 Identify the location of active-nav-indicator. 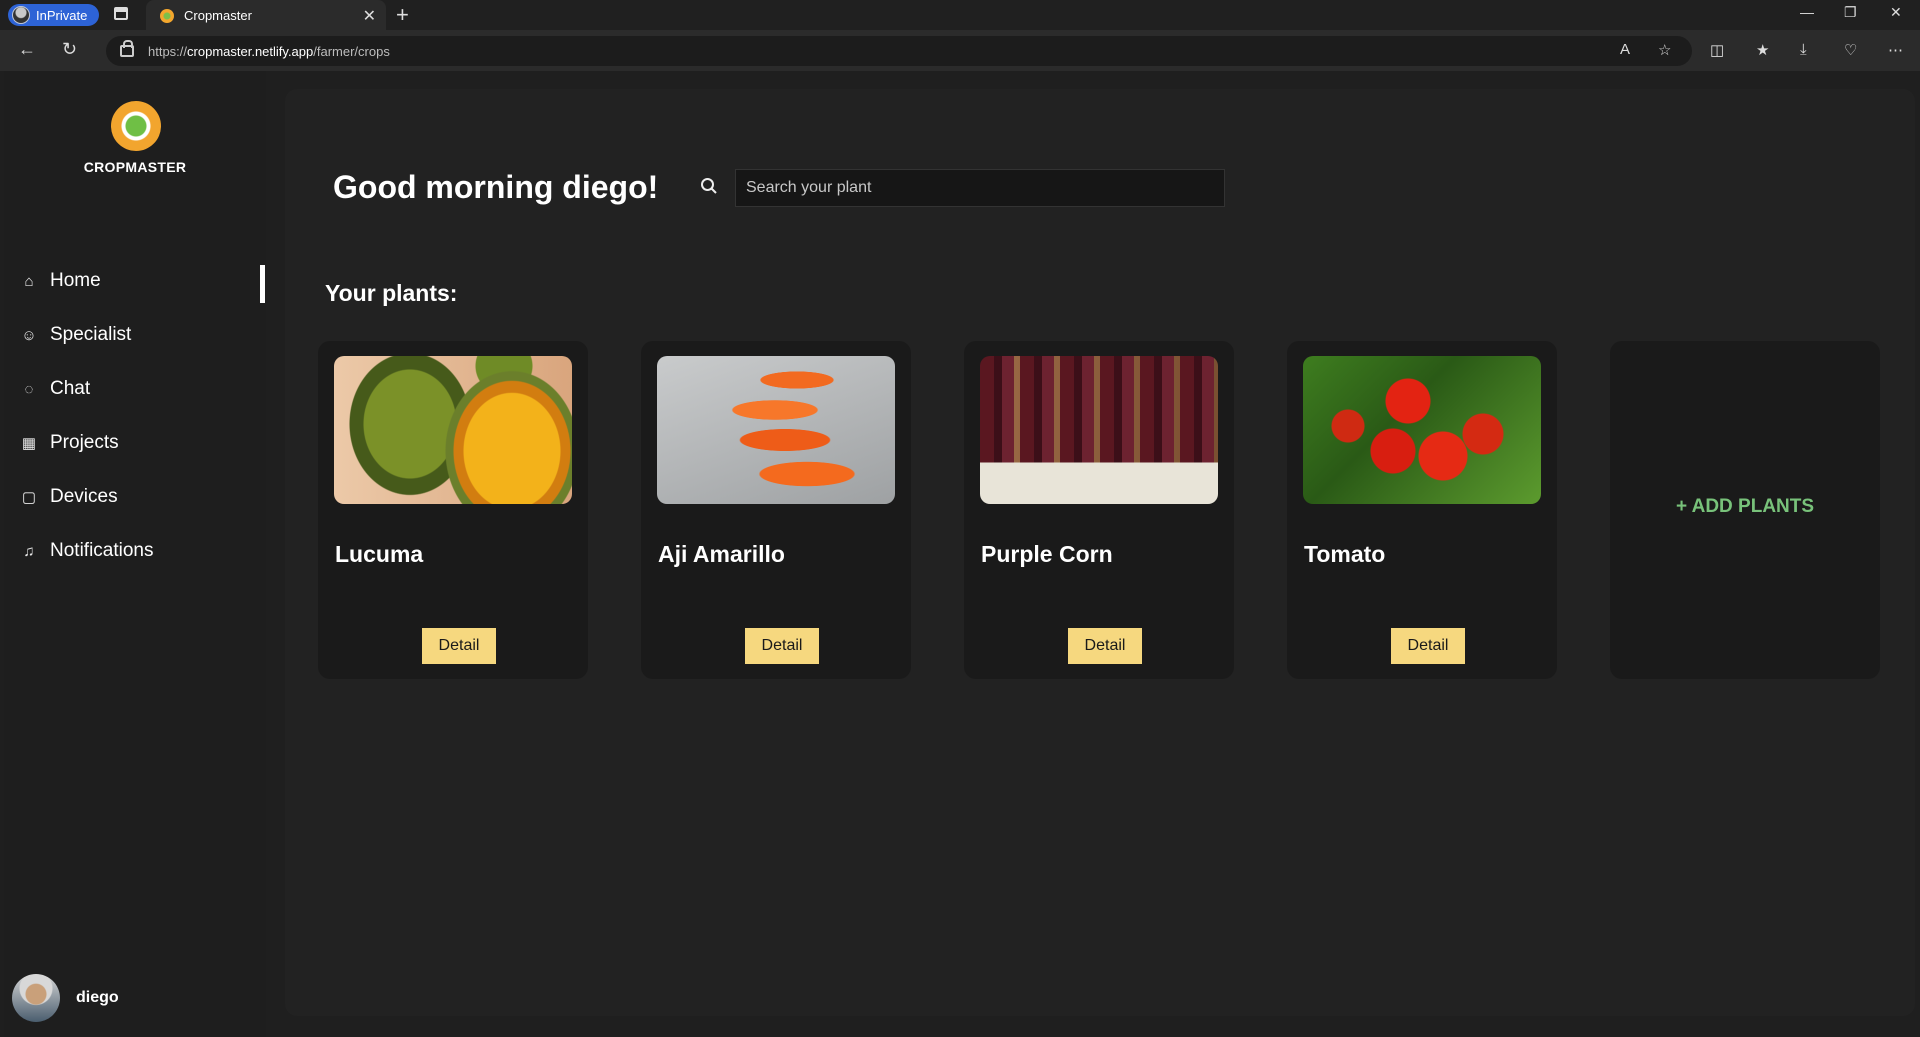
(262, 284).